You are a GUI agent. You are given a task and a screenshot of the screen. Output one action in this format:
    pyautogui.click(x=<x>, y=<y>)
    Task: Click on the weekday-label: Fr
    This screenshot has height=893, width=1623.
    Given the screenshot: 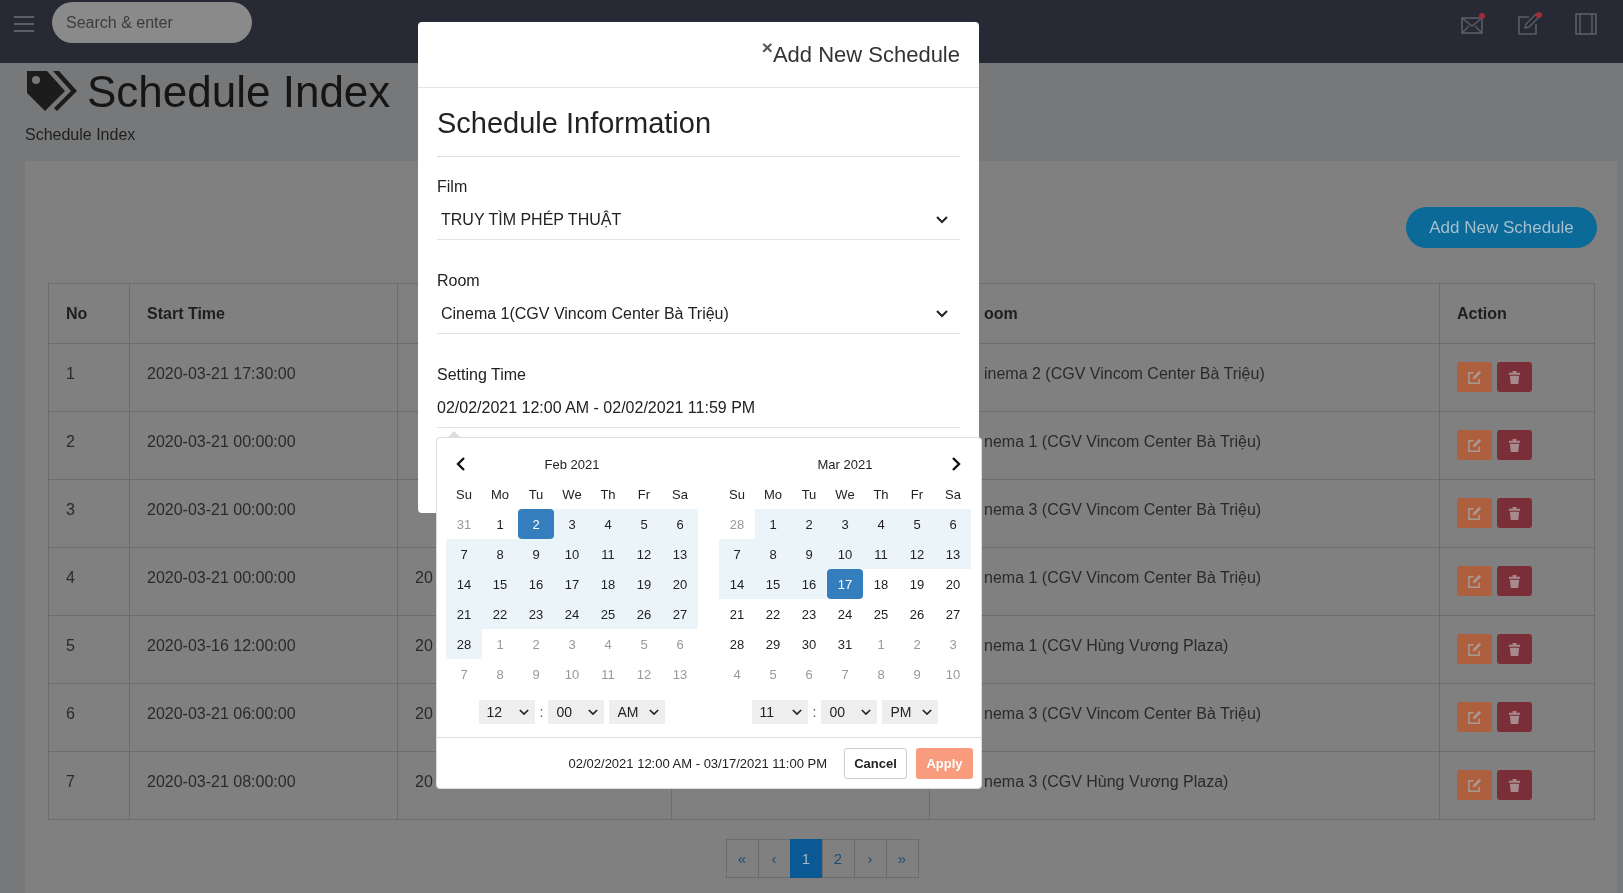 What is the action you would take?
    pyautogui.click(x=917, y=494)
    